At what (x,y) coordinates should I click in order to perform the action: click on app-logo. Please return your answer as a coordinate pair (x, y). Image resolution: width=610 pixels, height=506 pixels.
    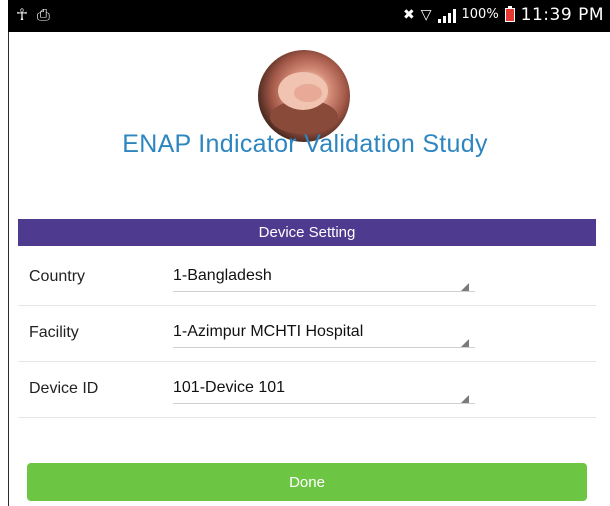
    Looking at the image, I should click on (304, 96).